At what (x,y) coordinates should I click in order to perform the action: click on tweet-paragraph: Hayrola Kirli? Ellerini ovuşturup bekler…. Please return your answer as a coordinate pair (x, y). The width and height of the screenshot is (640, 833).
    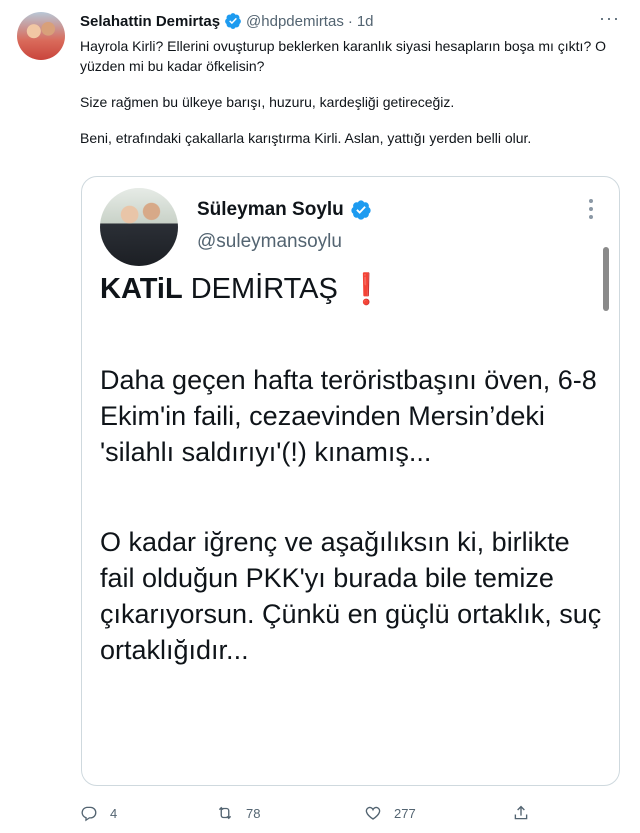
    Looking at the image, I should click on (343, 56).